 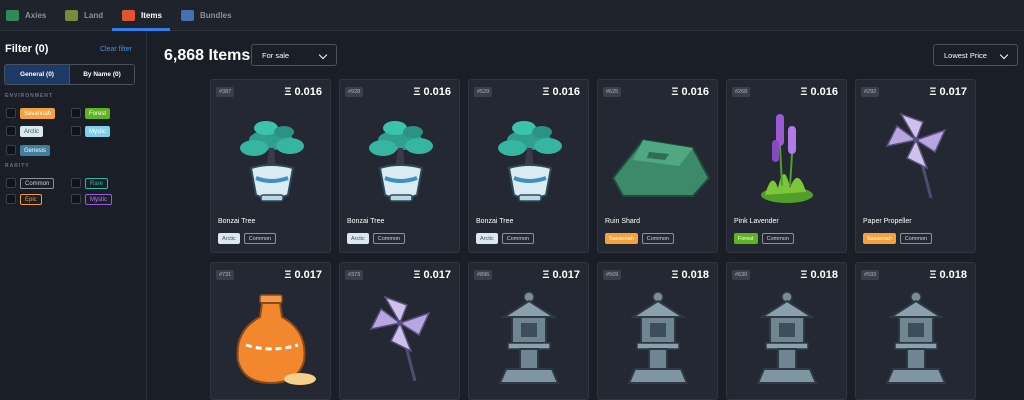 I want to click on tab-items: Items, so click(x=142, y=15).